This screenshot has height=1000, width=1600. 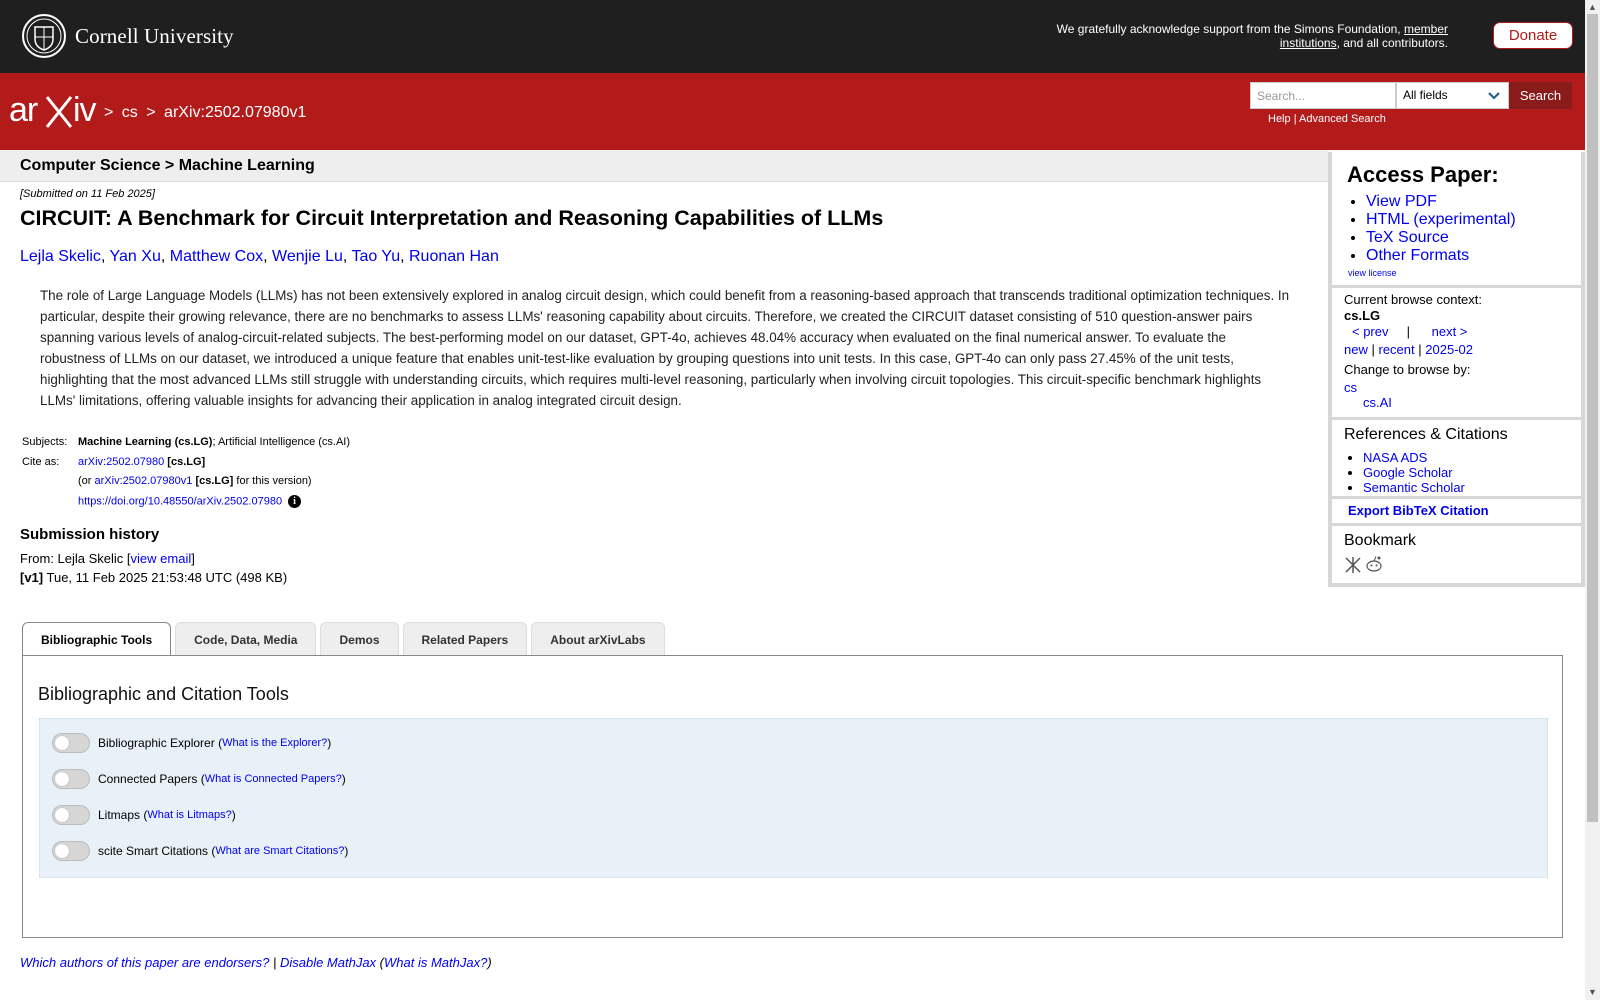 I want to click on vertical-scrollbar: ▲ ▼, so click(x=1592, y=500).